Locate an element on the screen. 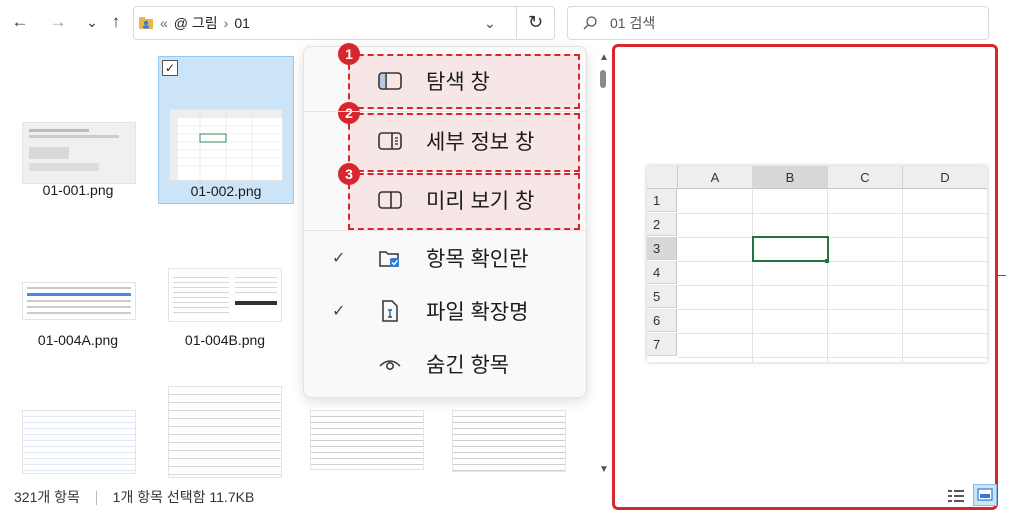  status-bar: 321개 항목 1개 항목 선택함 11.7KB is located at coordinates (134, 497).